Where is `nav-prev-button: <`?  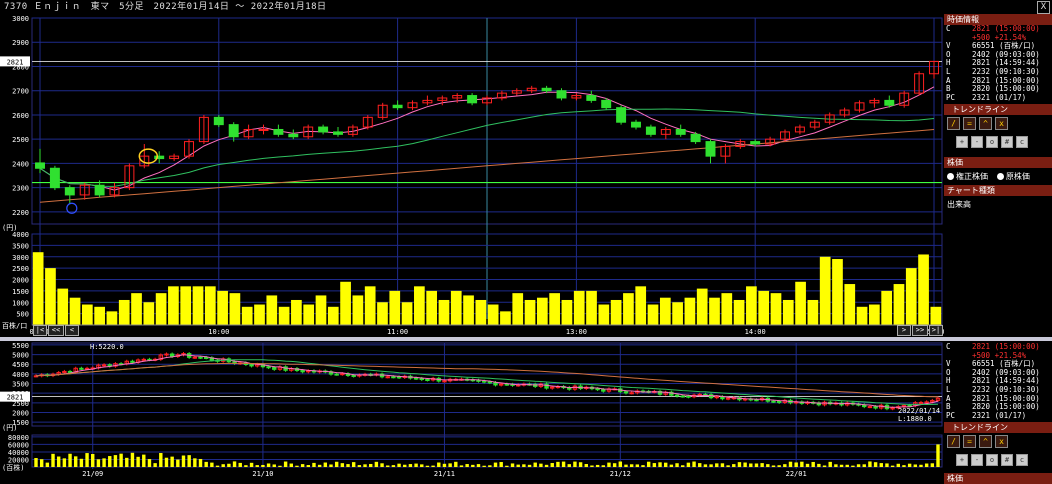
nav-prev-button: < is located at coordinates (72, 330).